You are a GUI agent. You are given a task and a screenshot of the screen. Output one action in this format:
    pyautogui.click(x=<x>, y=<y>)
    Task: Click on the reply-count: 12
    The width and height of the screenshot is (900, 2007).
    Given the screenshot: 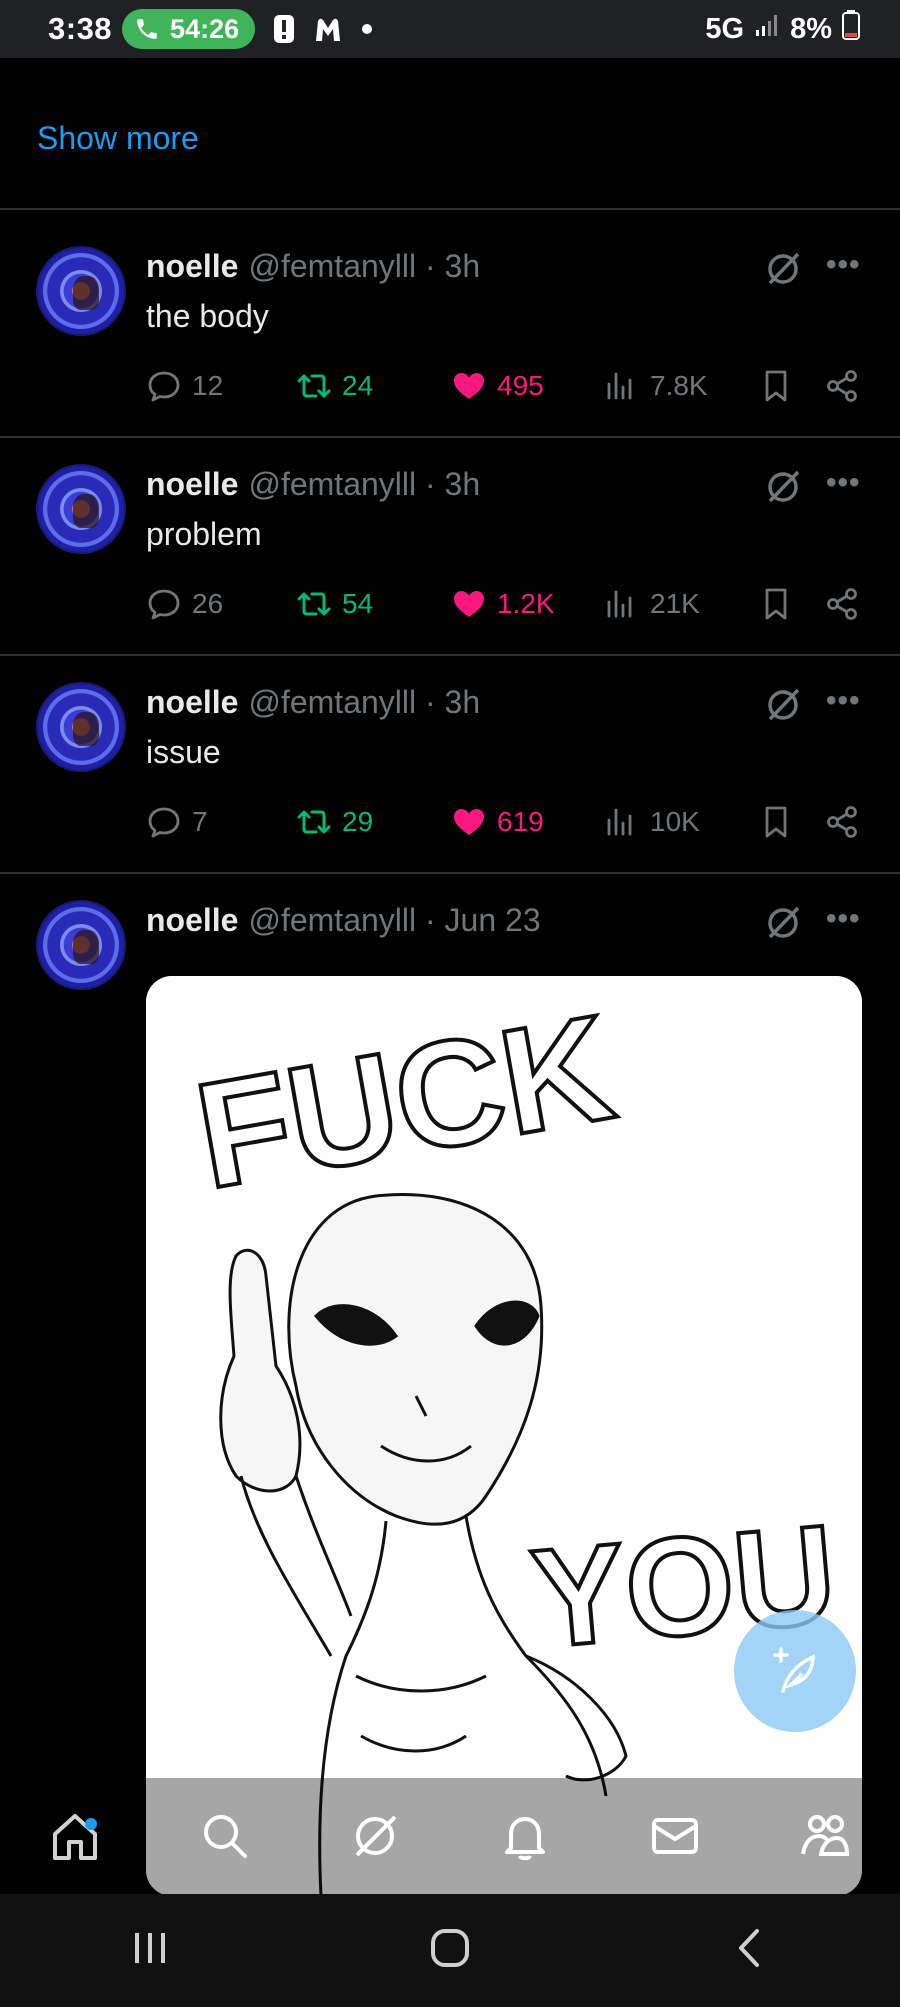 What is the action you would take?
    pyautogui.click(x=208, y=385)
    